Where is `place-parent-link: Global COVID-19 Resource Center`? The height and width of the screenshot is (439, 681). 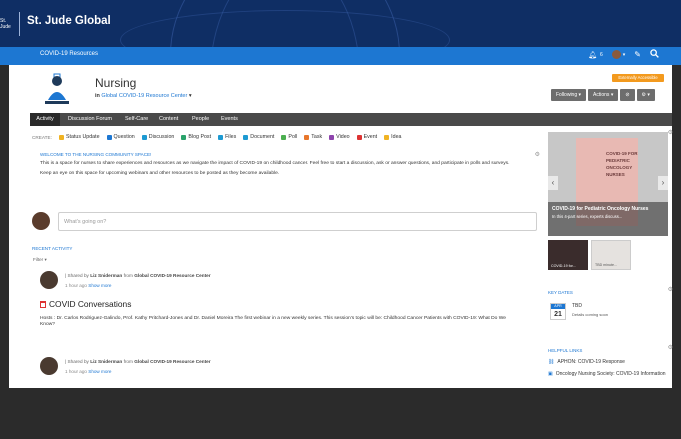 place-parent-link: Global COVID-19 Resource Center is located at coordinates (144, 96).